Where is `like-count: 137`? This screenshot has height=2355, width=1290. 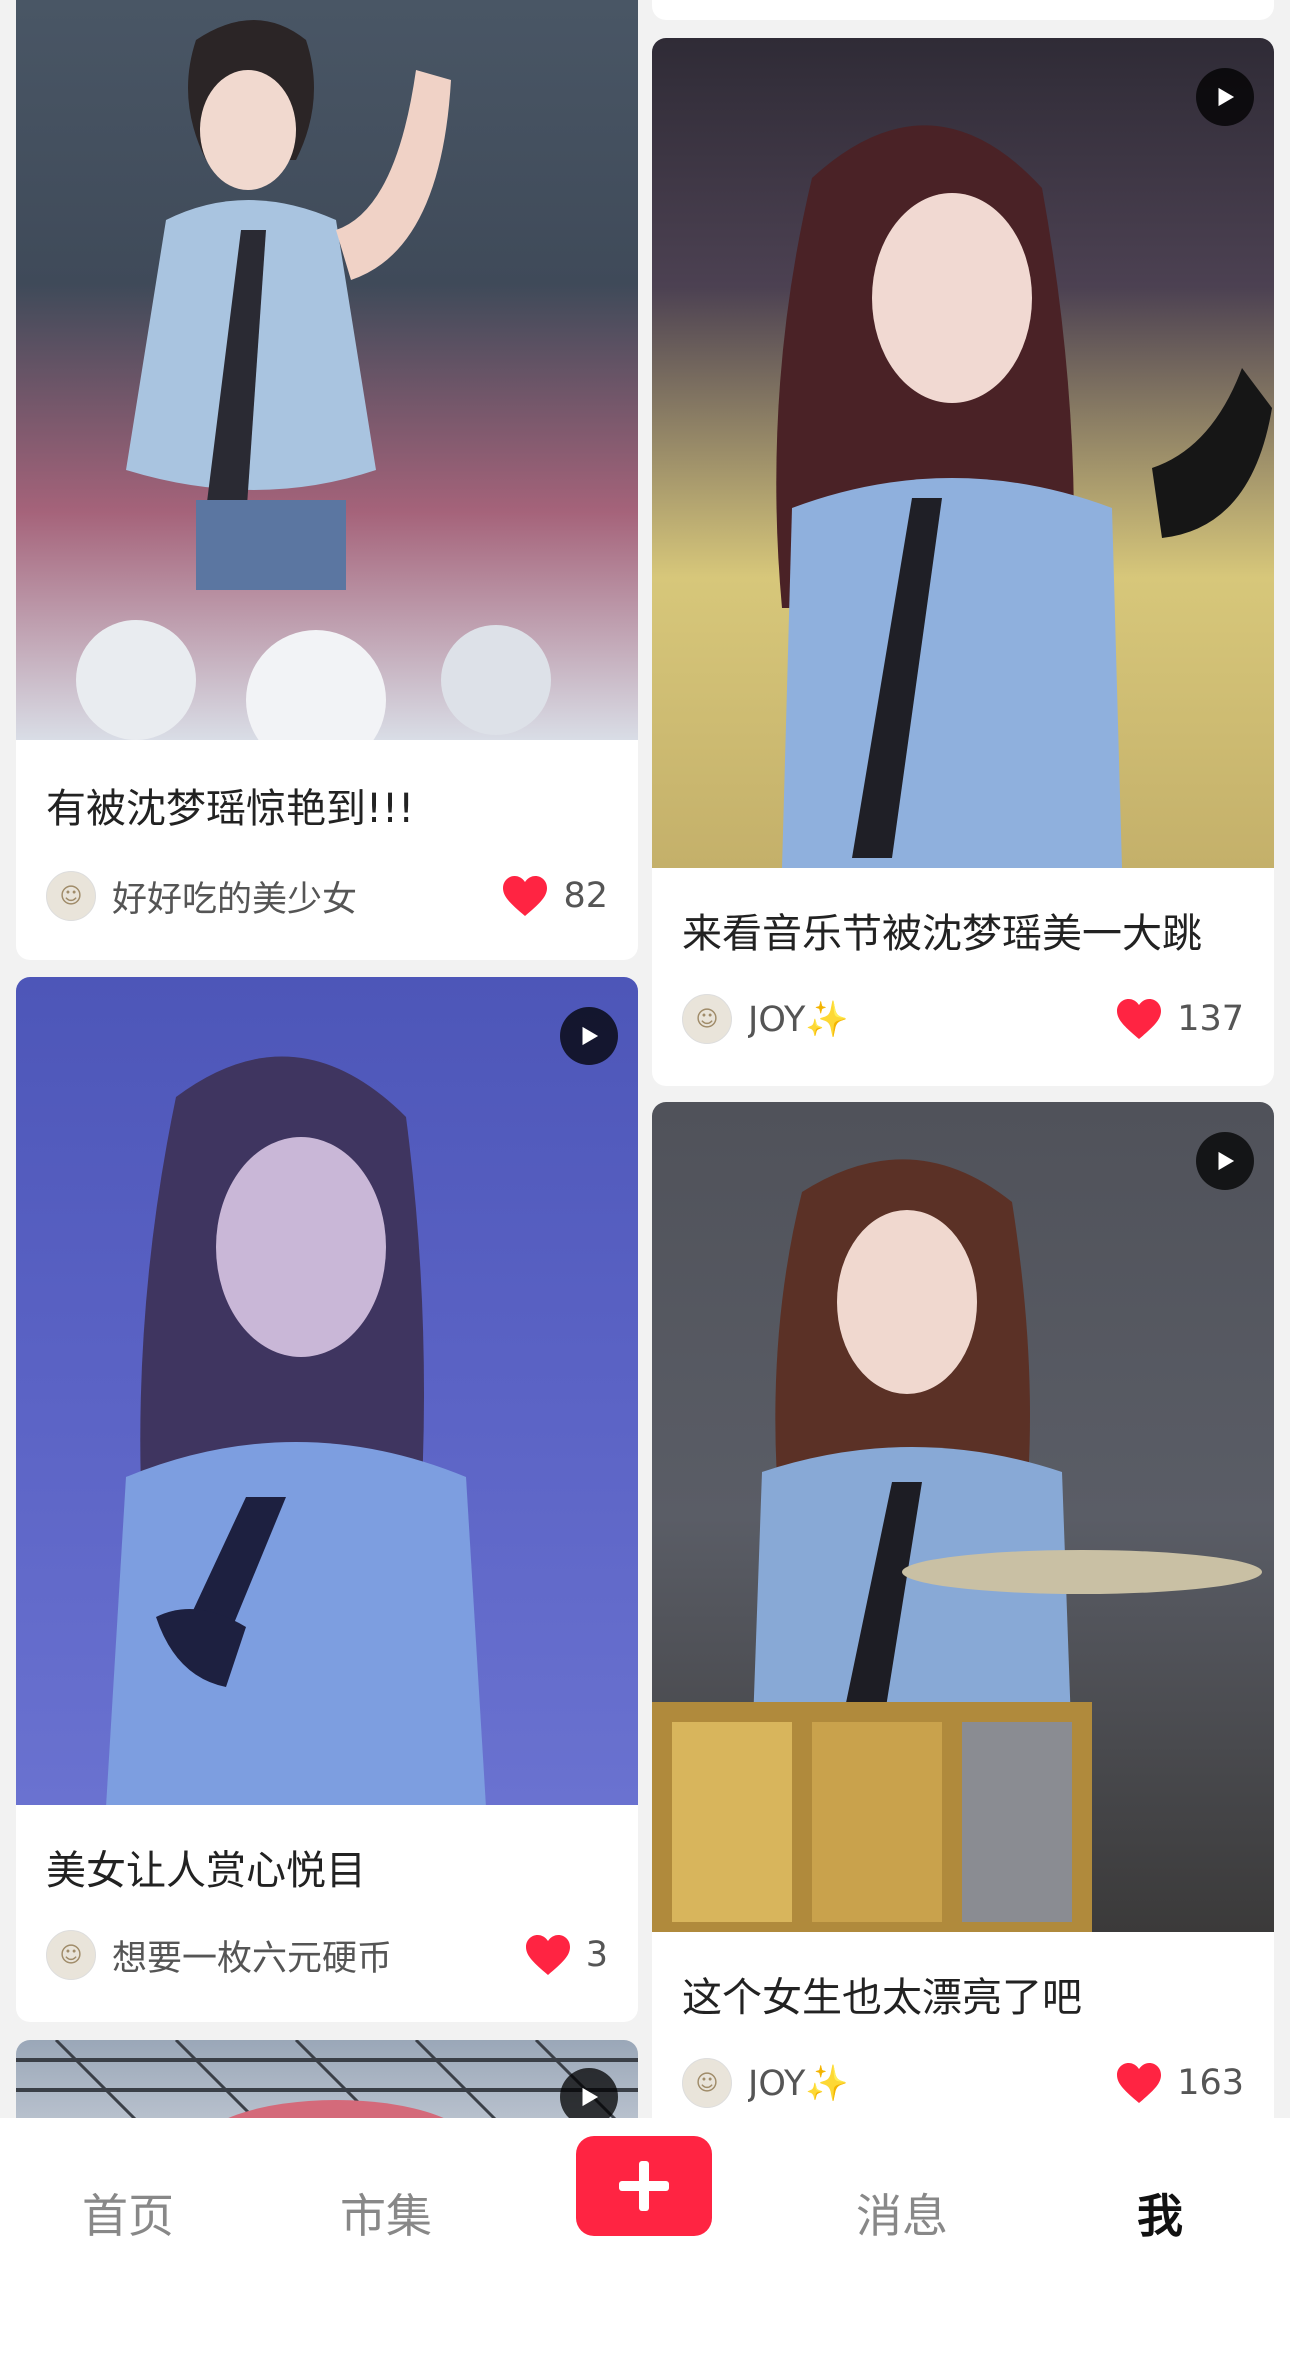
like-count: 137 is located at coordinates (1210, 1019).